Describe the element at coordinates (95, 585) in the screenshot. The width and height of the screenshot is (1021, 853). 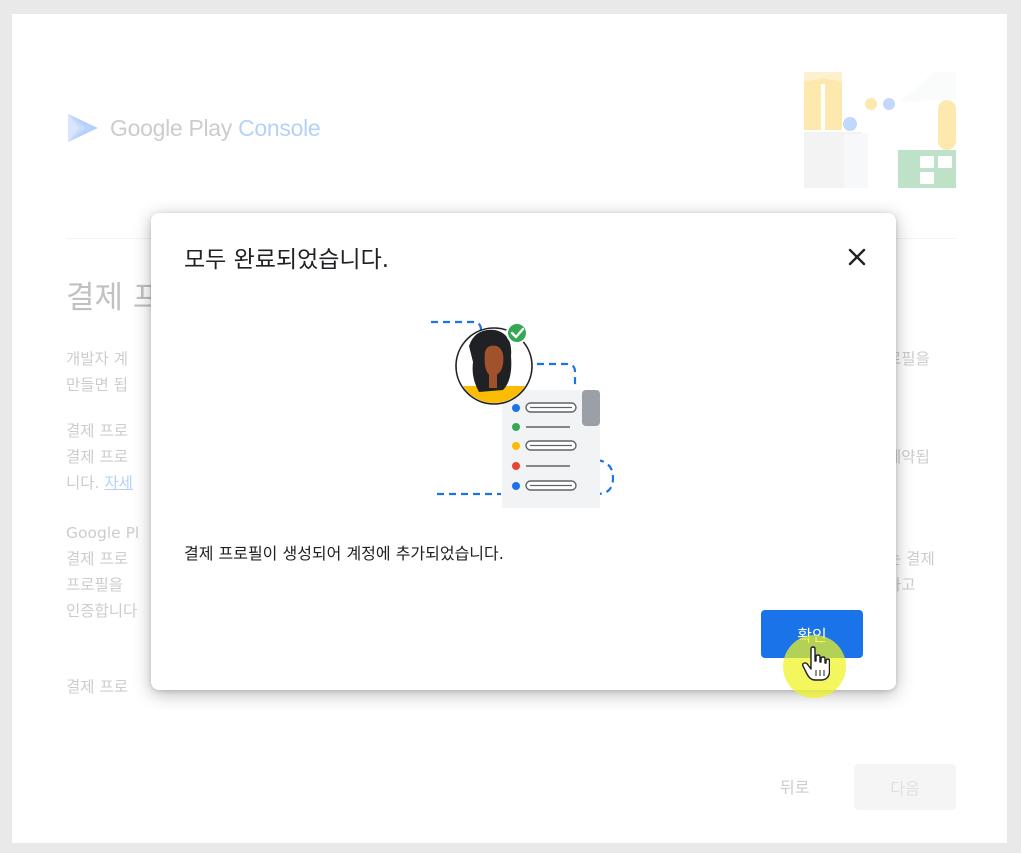
I see `bg-text: 프로필을` at that location.